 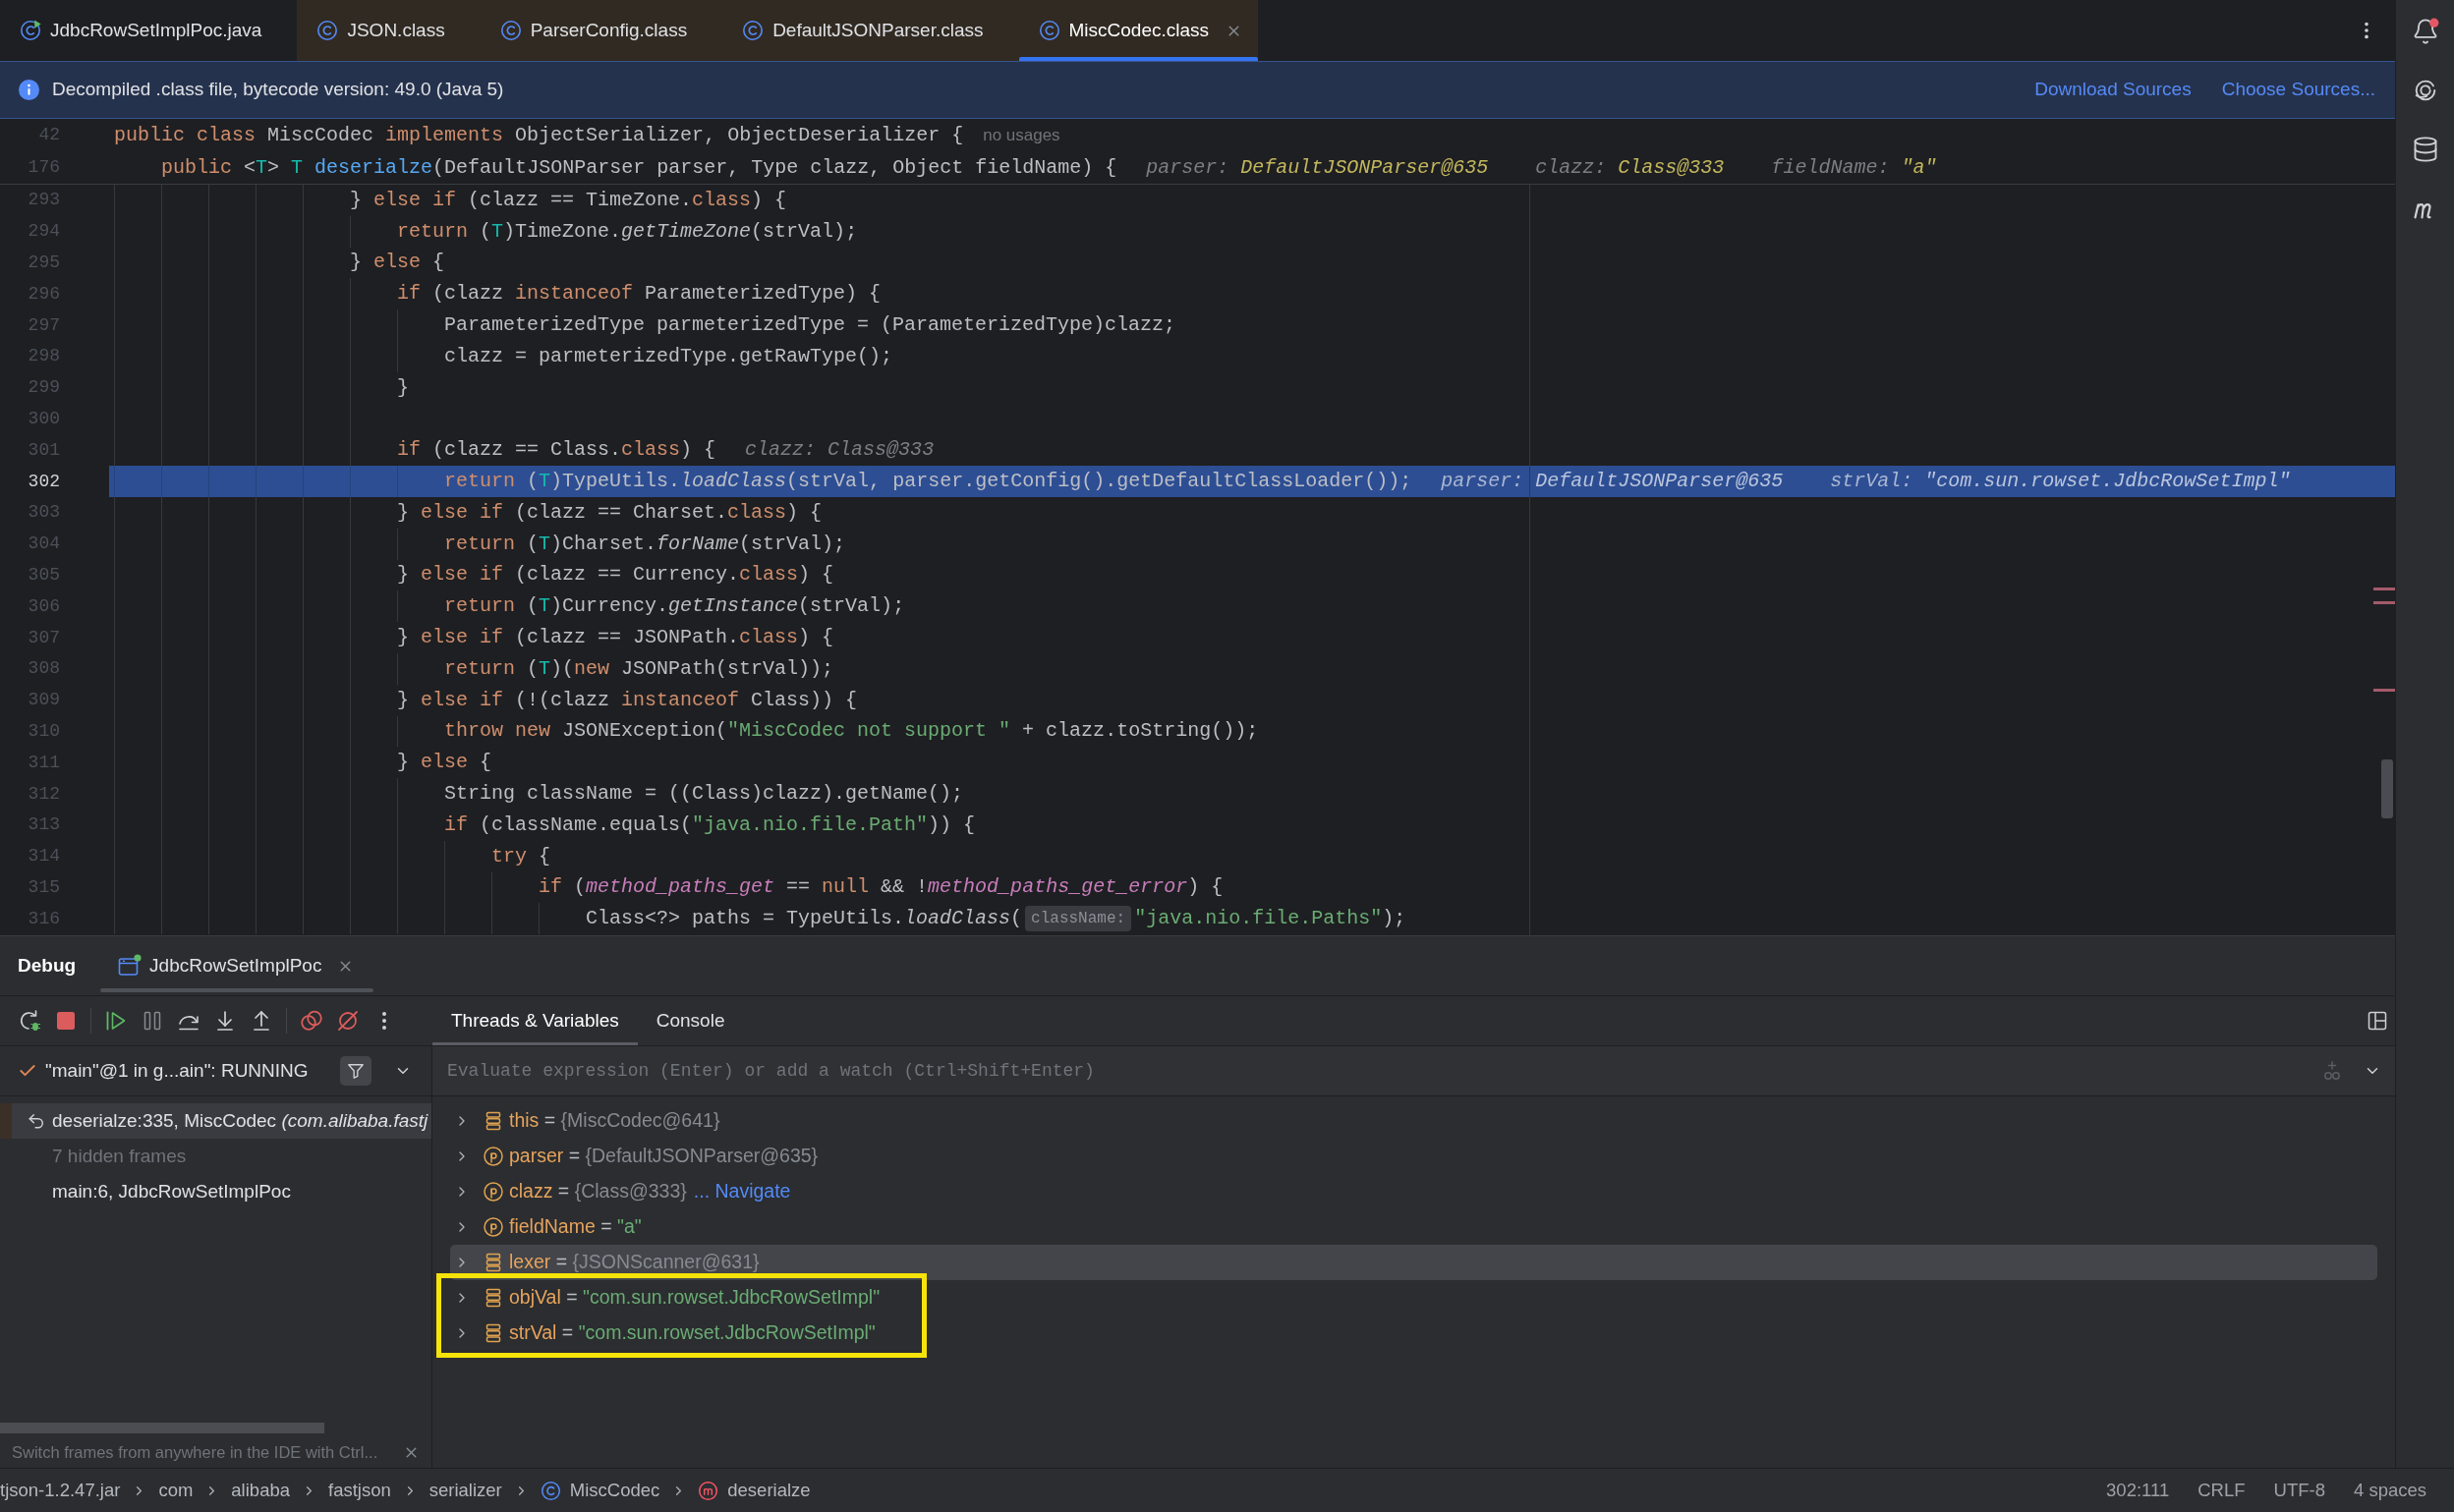 I want to click on code-text: return (T)(new JSONPath(strVal));, so click(x=639, y=668).